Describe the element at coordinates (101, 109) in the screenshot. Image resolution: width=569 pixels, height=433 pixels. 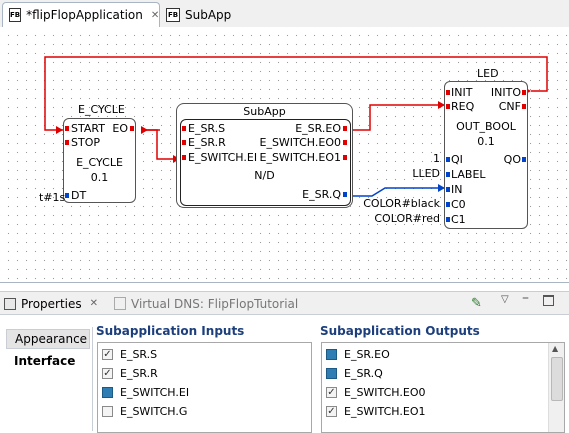
I see `e-cycle-instance-name: E_CYCLE` at that location.